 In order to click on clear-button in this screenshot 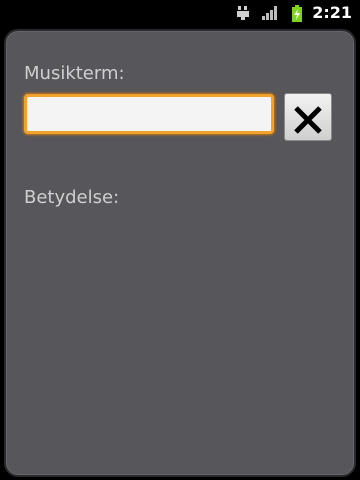, I will do `click(308, 117)`.